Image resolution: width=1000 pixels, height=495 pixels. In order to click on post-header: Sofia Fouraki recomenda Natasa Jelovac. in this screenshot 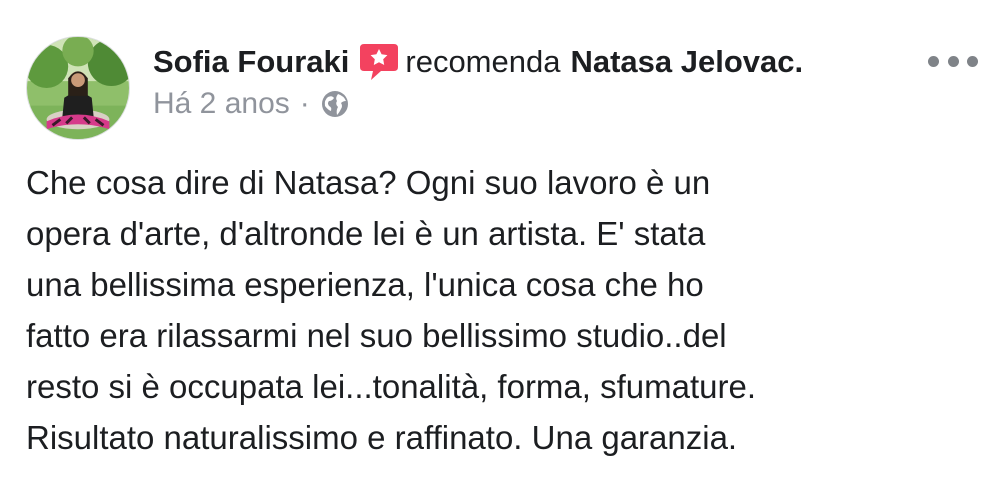, I will do `click(478, 62)`.